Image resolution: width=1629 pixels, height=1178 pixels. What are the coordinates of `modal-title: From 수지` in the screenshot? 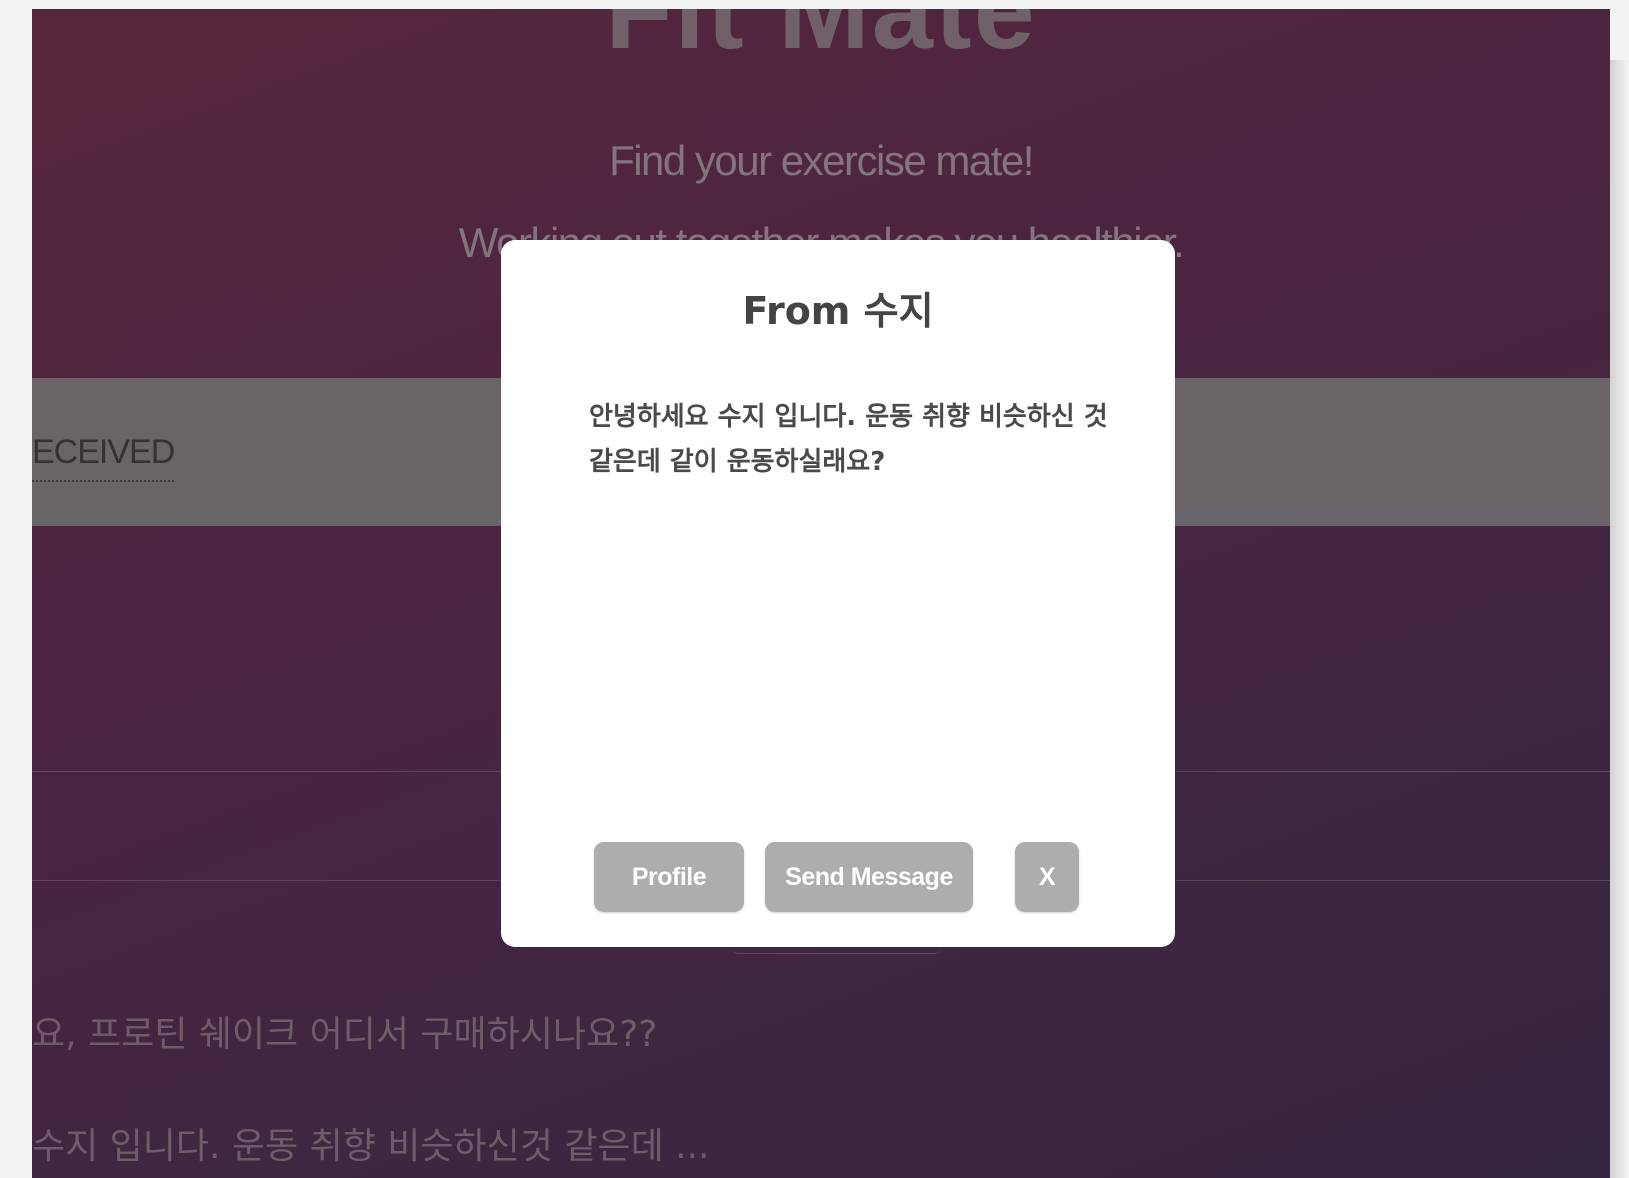 It's located at (838, 311).